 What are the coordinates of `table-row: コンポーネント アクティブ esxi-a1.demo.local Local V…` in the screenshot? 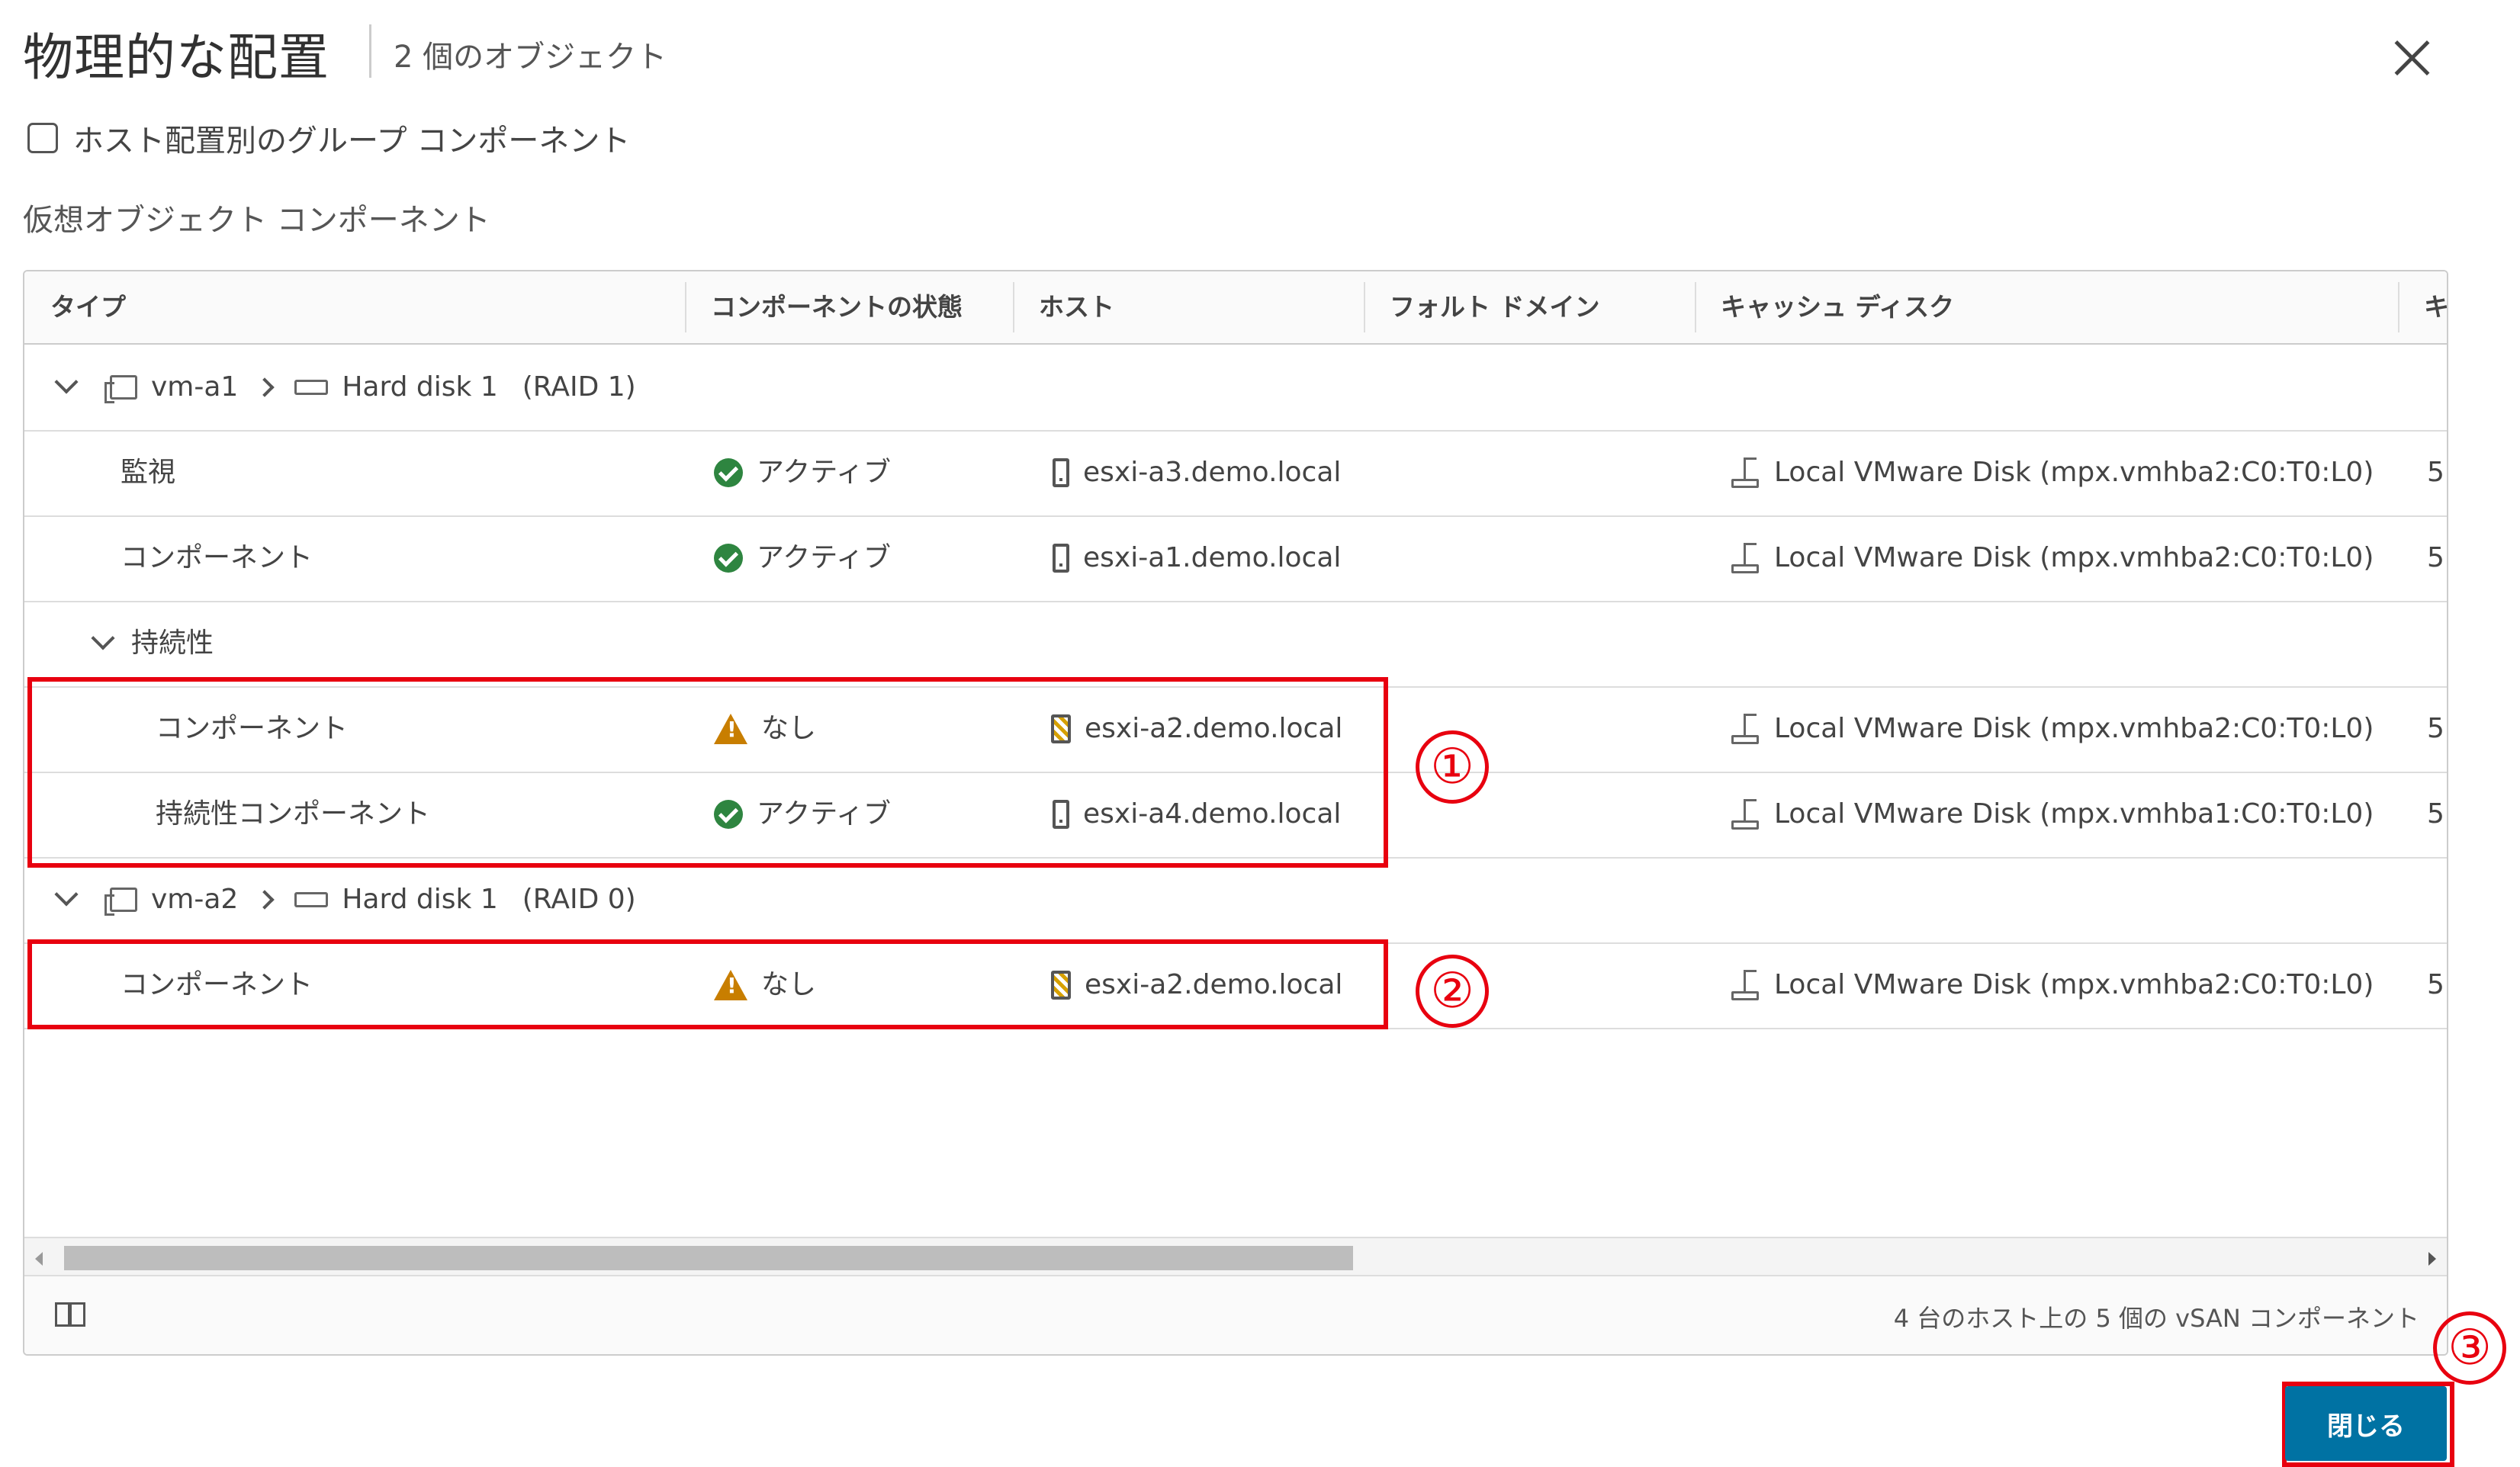 It's located at (1235, 558).